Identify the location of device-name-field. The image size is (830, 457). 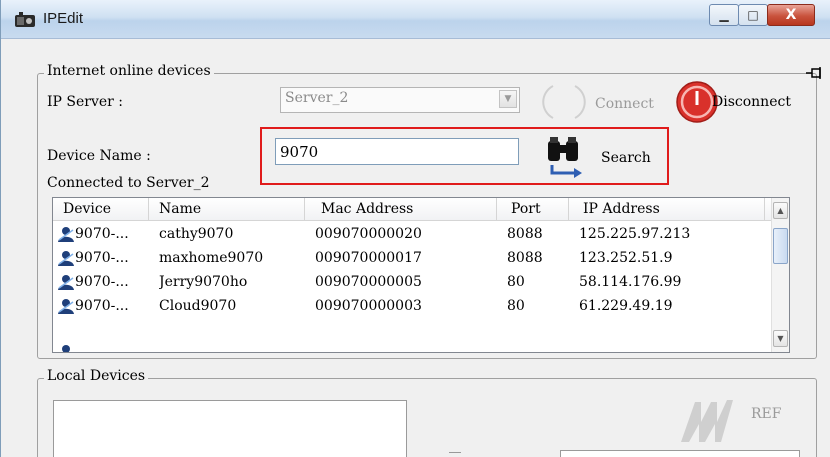
(397, 151).